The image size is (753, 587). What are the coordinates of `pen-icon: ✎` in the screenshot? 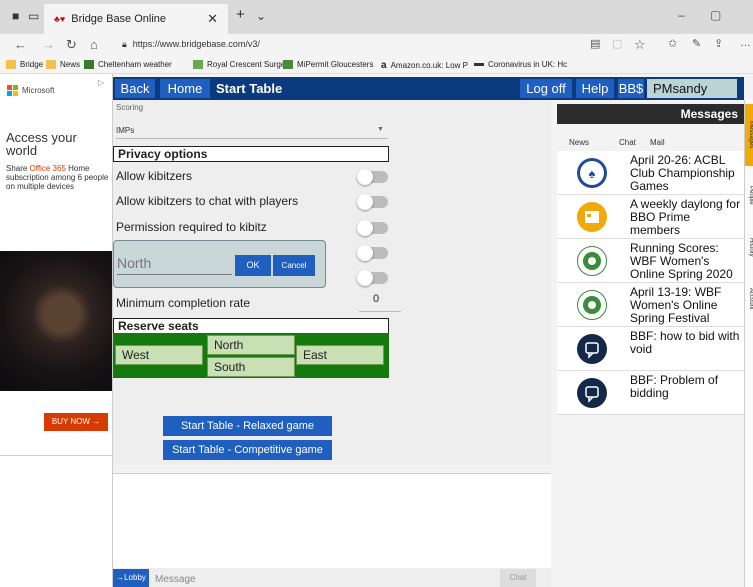 It's located at (696, 43).